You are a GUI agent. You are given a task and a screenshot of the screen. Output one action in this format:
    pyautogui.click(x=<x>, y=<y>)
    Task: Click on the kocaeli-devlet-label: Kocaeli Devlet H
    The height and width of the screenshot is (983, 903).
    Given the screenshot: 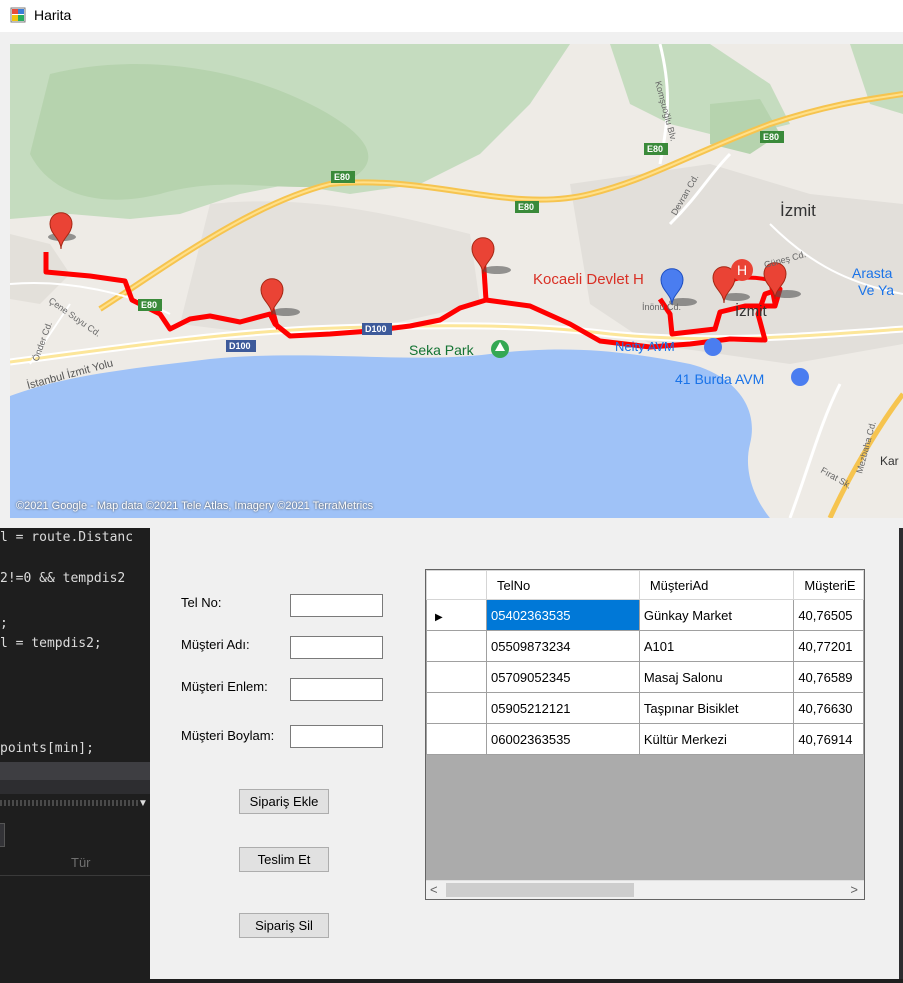 What is the action you would take?
    pyautogui.click(x=588, y=279)
    